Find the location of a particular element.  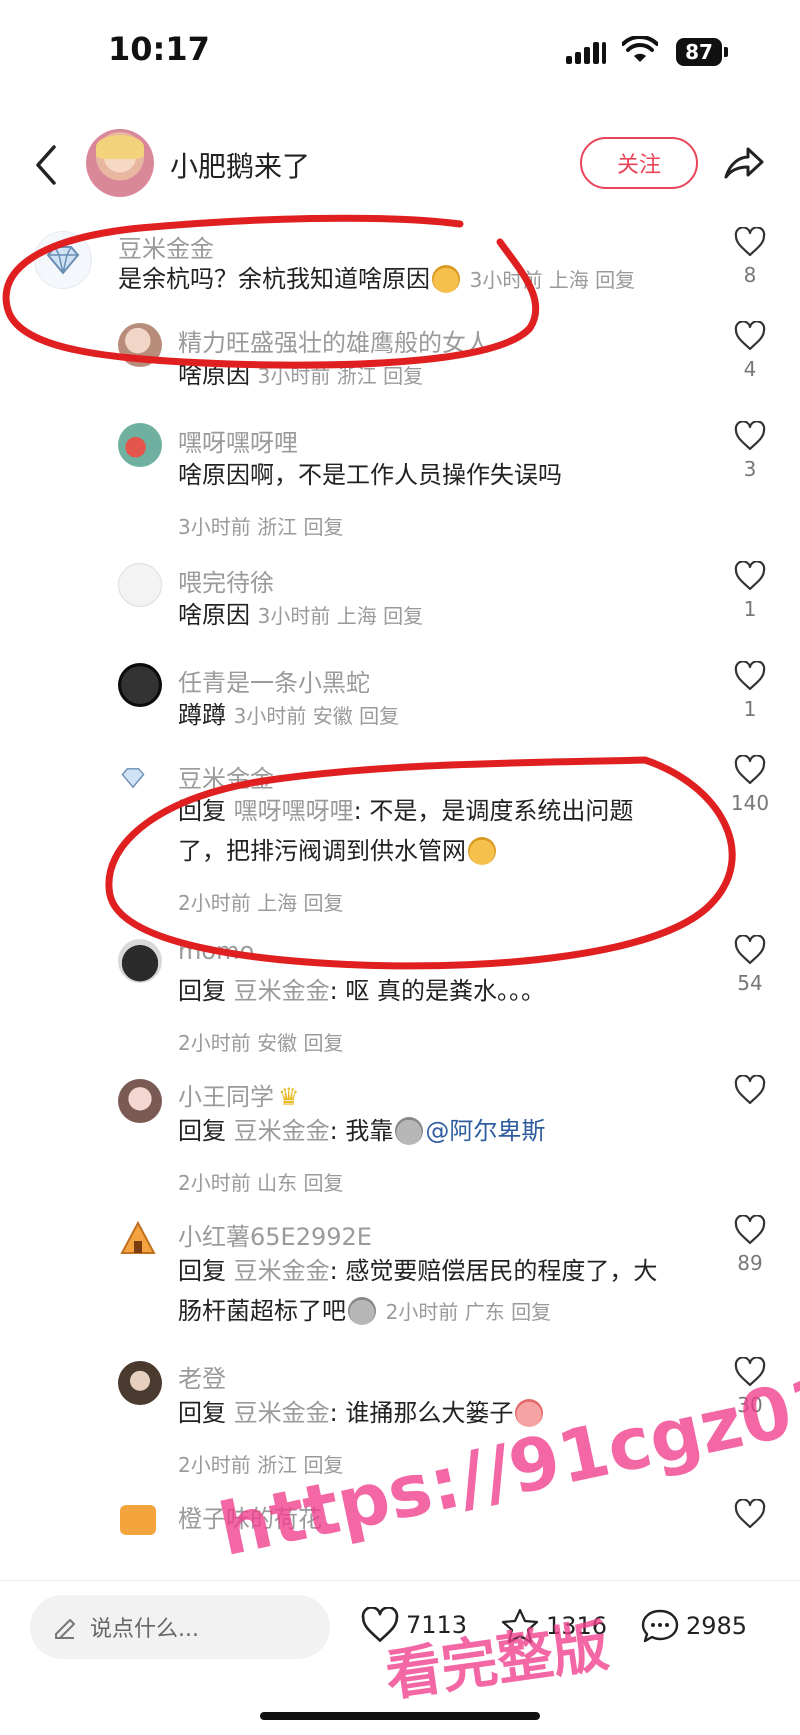

like-button: 140 is located at coordinates (750, 785).